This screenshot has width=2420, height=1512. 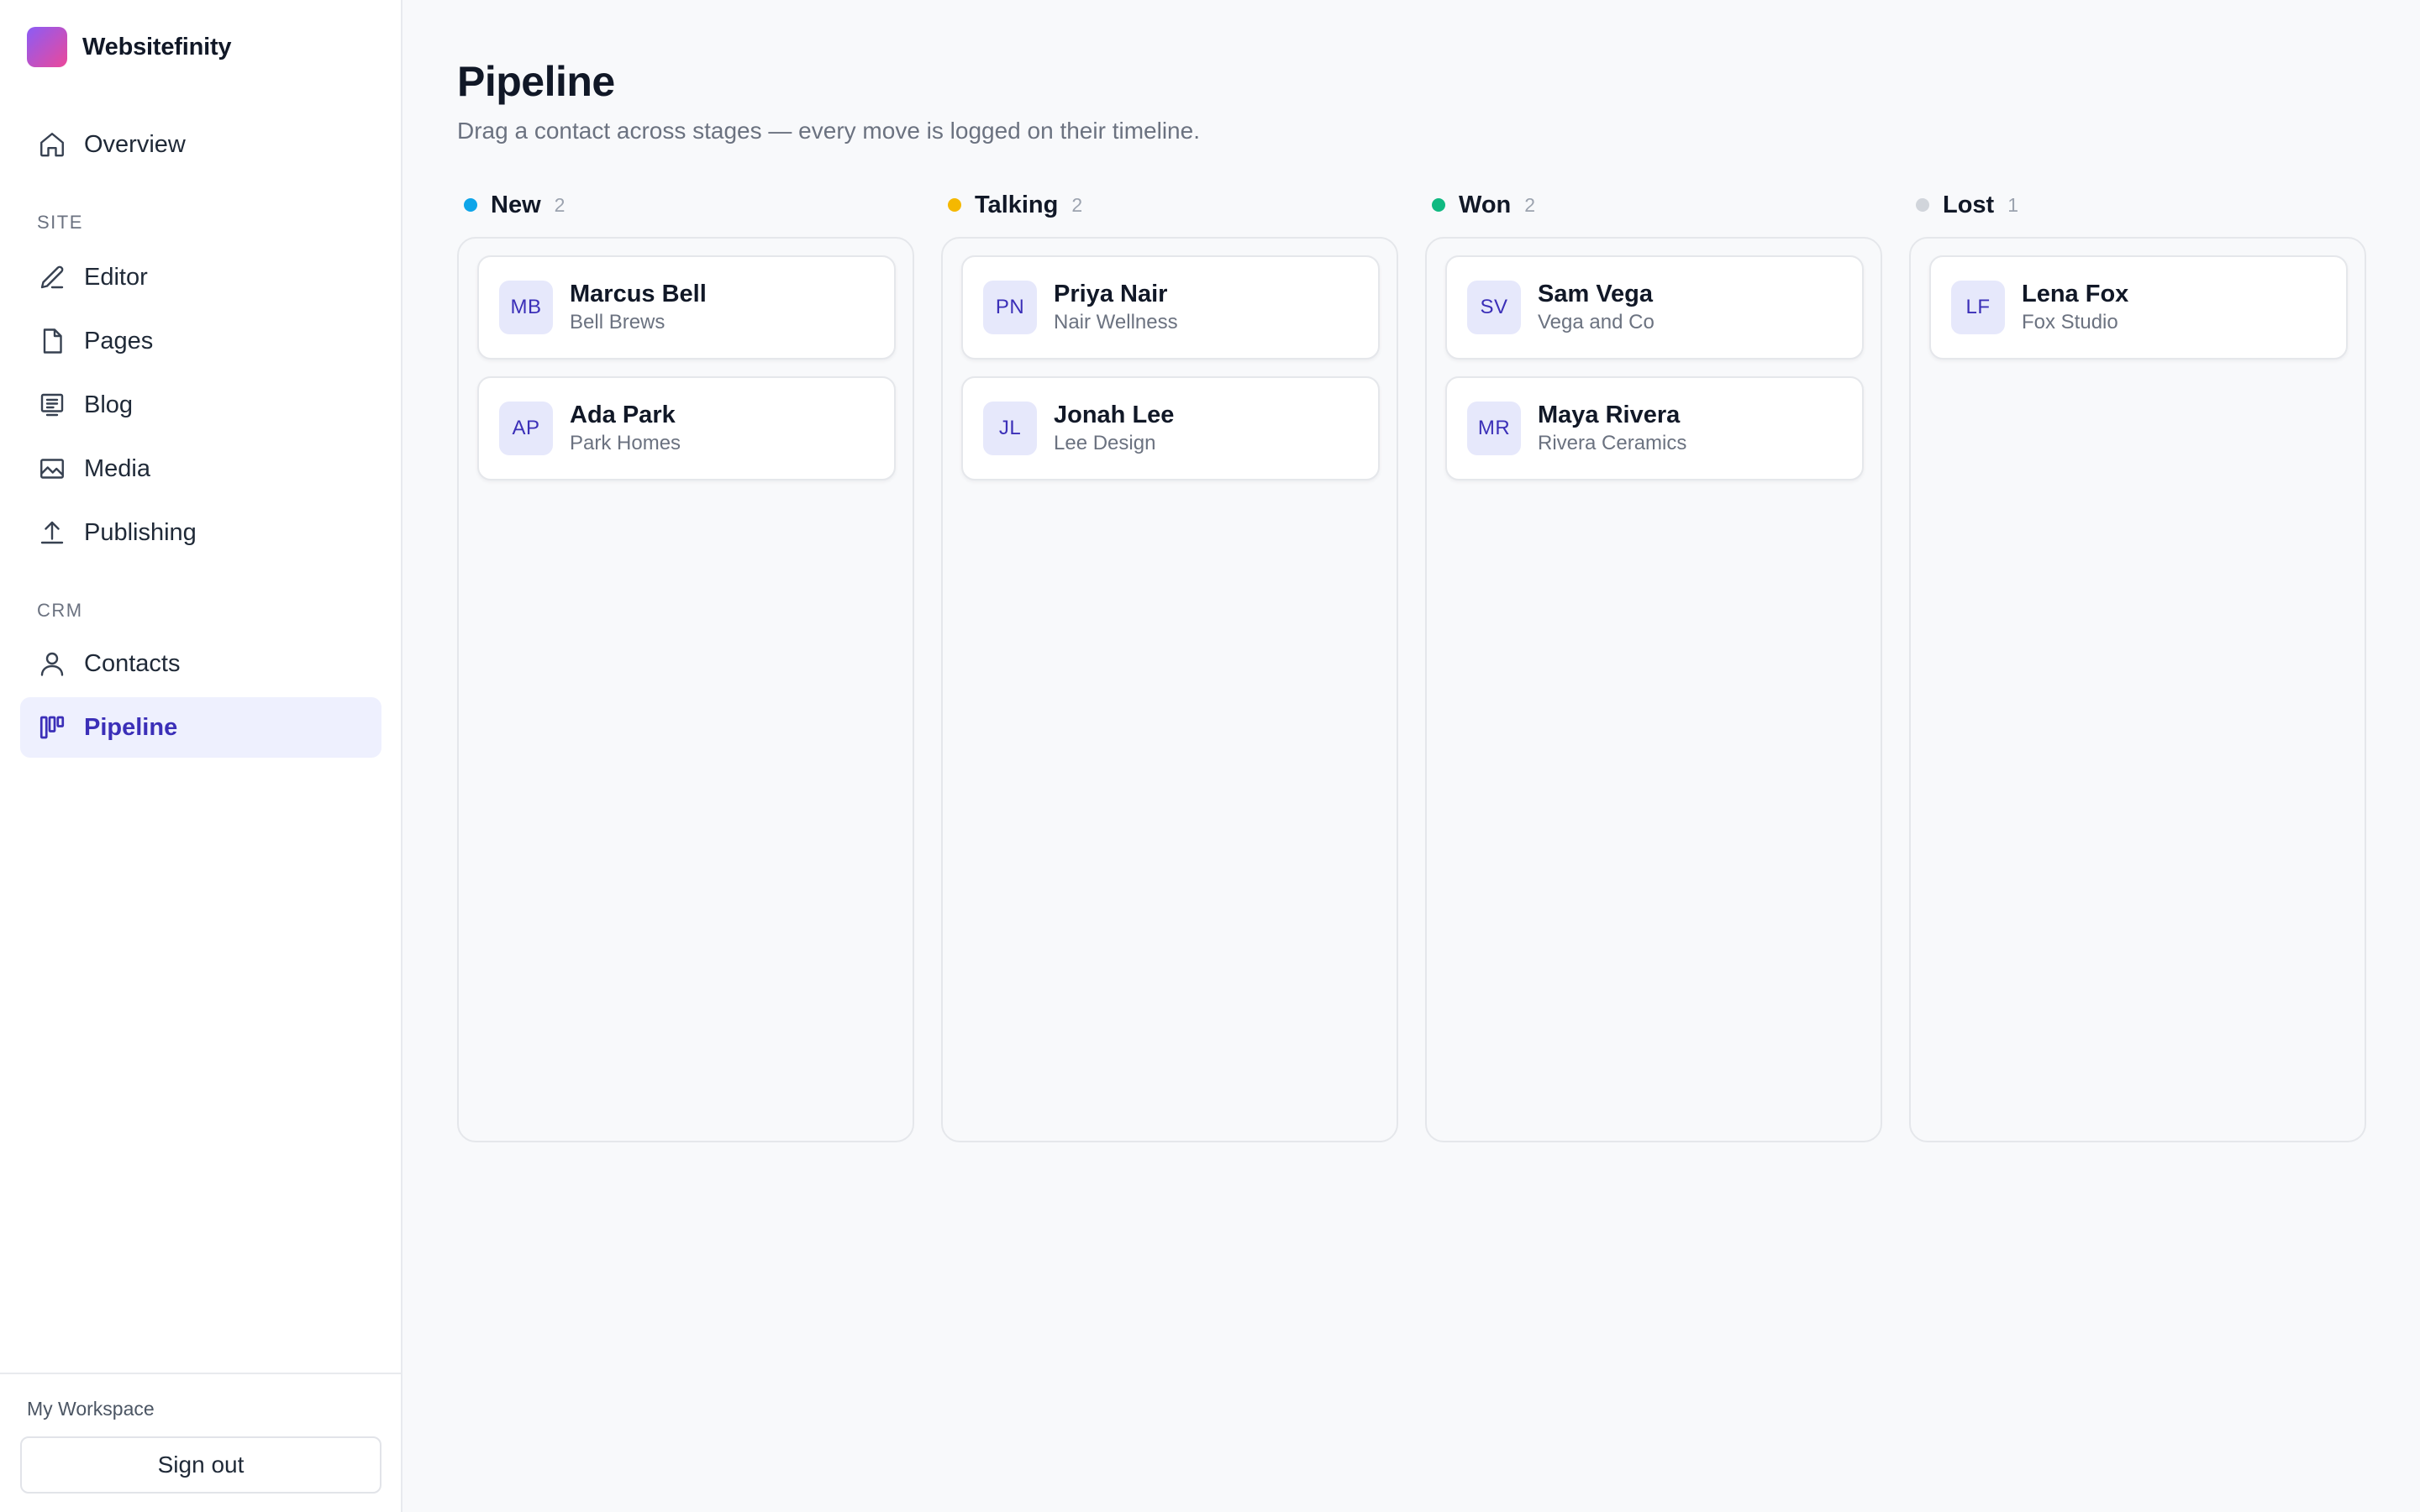 I want to click on file-icon, so click(x=52, y=341).